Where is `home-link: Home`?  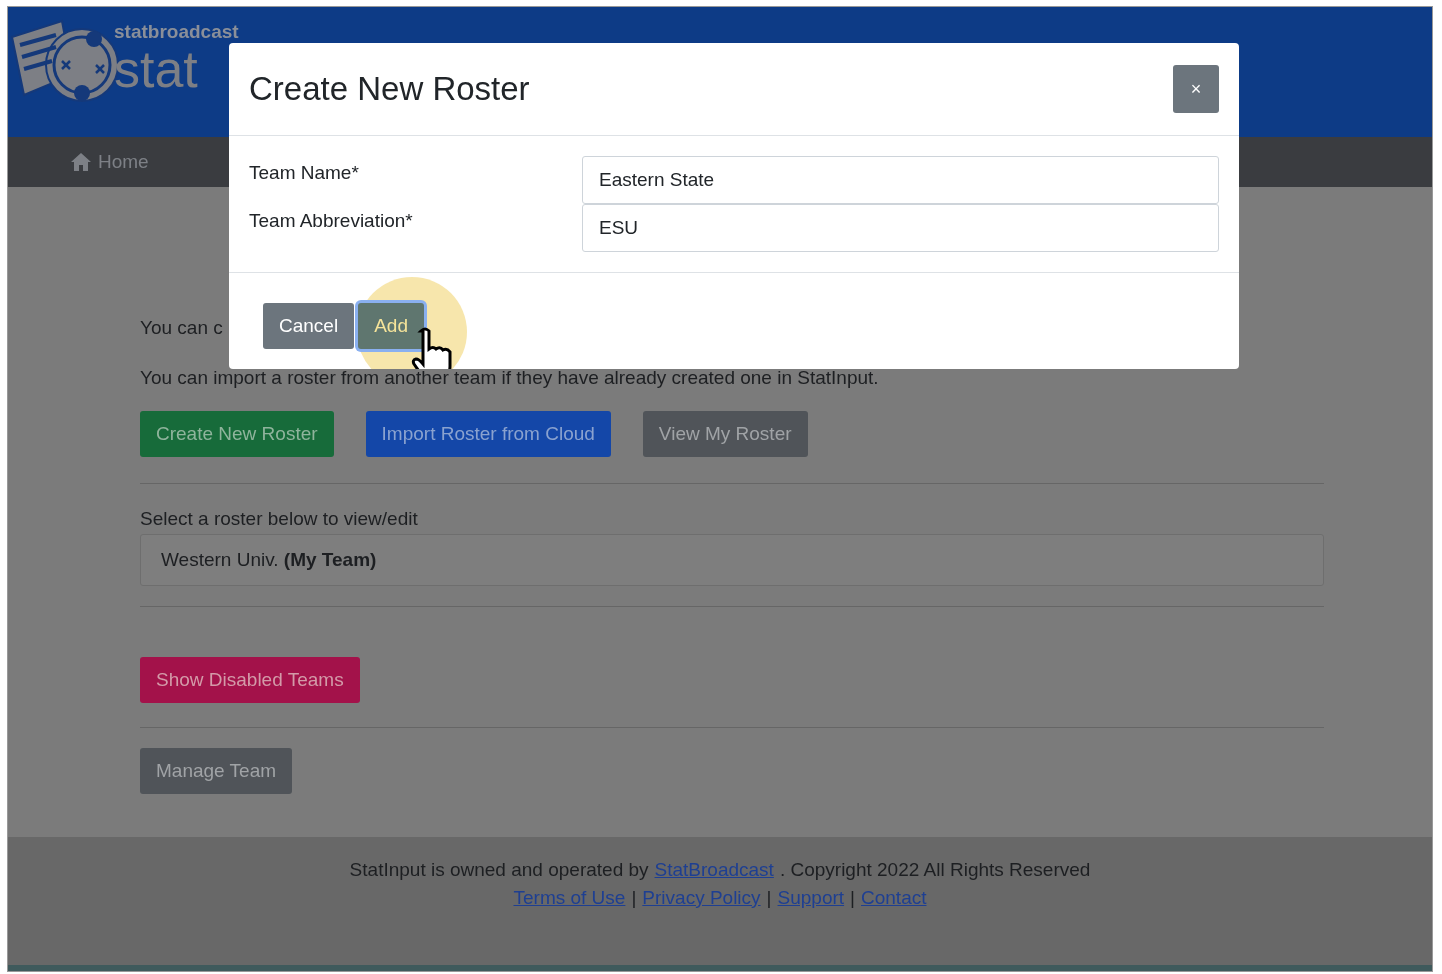
home-link: Home is located at coordinates (109, 162).